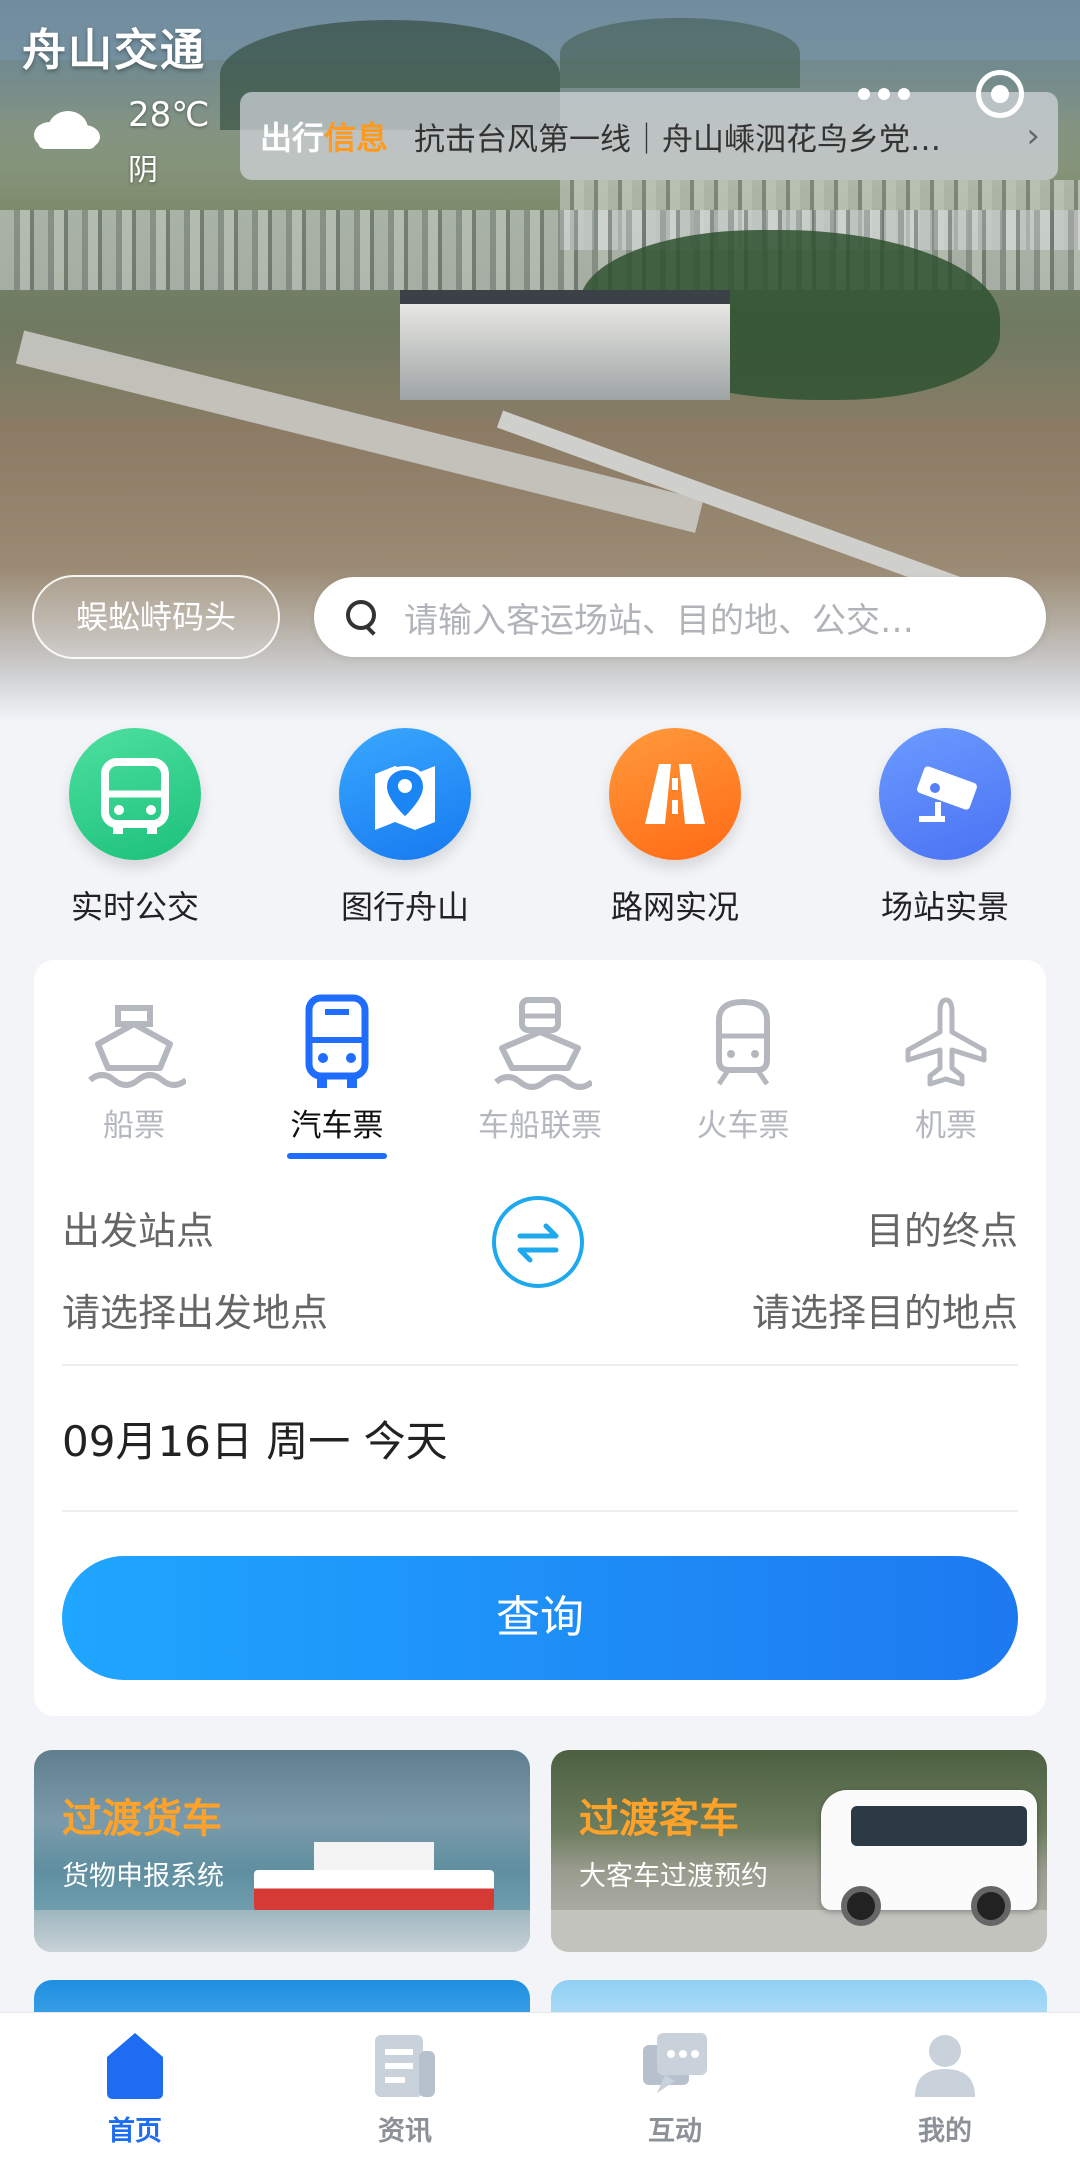  What do you see at coordinates (255, 1438) in the screenshot?
I see `date-picker: 09月16日 周一 今天` at bounding box center [255, 1438].